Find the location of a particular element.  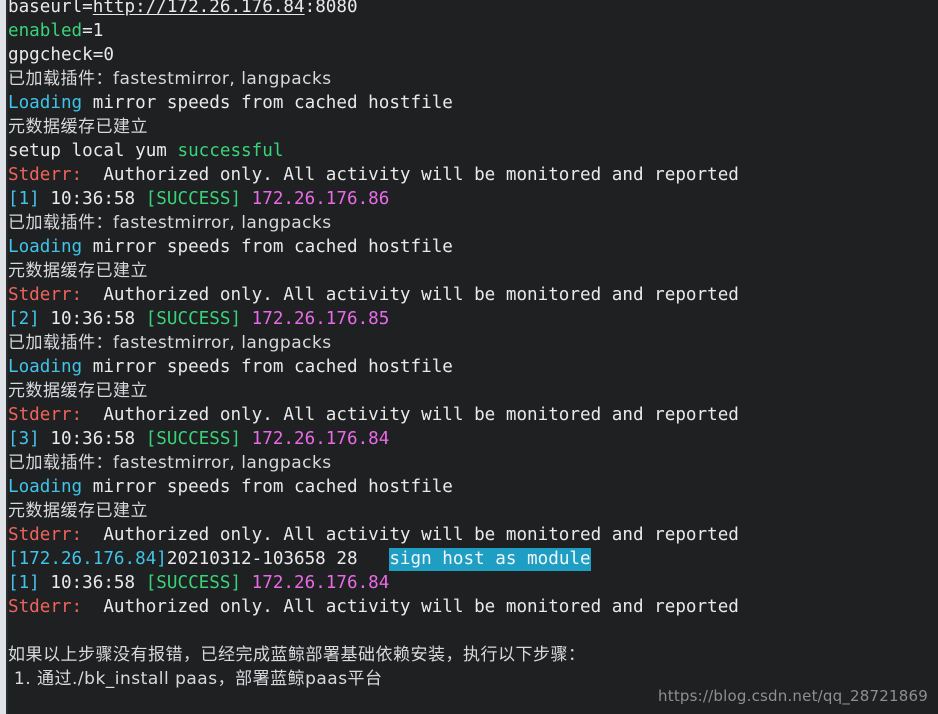

terminal-text-highlight: sign host as module is located at coordinates (490, 559).